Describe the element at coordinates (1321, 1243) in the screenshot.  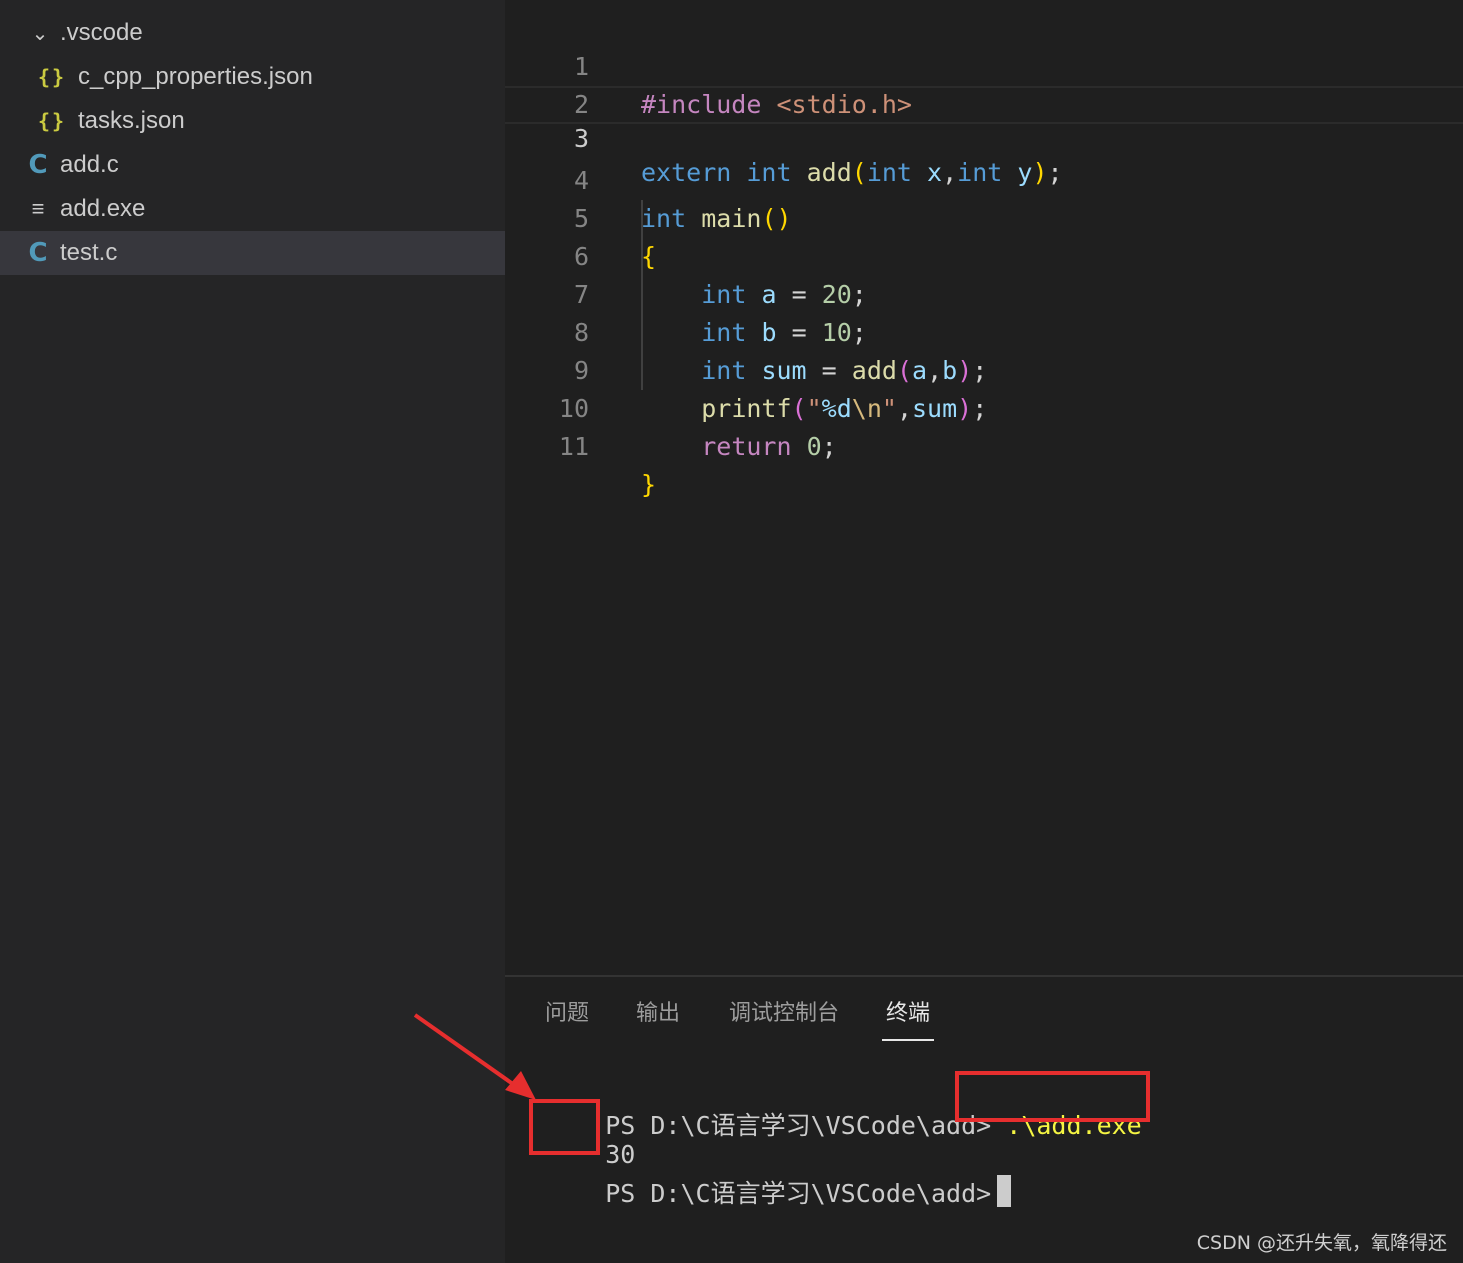
I see `watermark: CSDN @还升失氧，氧降得还` at that location.